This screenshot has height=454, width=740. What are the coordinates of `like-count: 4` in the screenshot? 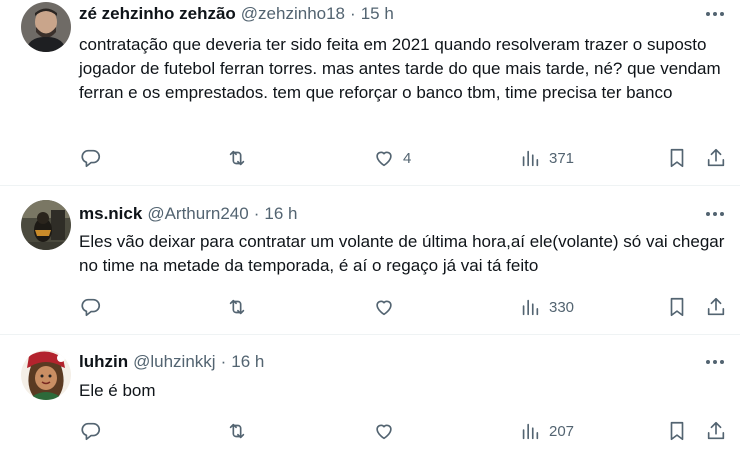 It's located at (407, 158).